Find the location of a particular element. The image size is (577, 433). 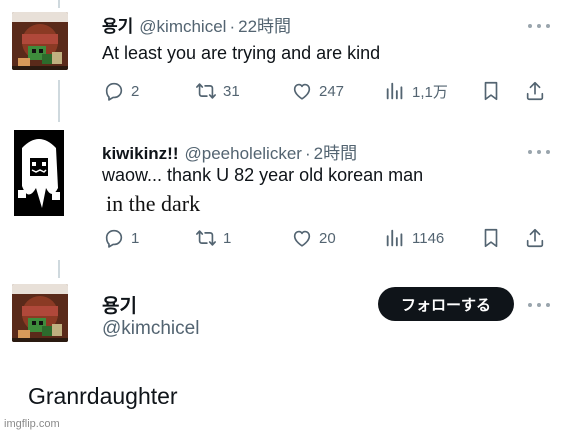

repost-button: 1 is located at coordinates (213, 238).